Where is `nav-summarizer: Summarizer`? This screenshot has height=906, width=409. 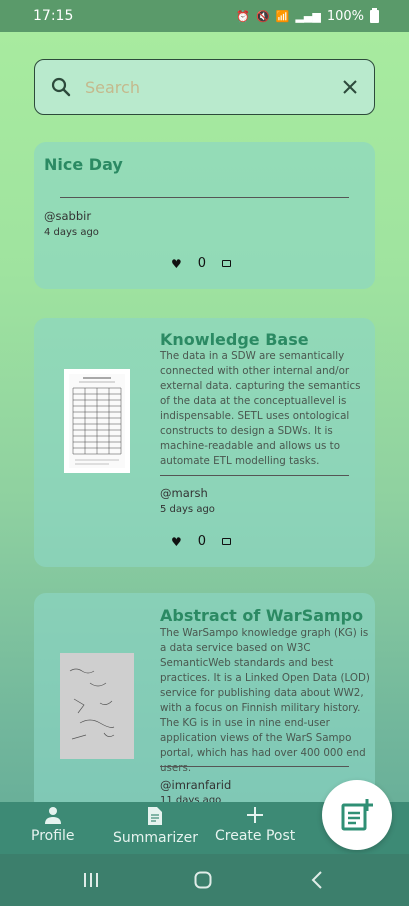 nav-summarizer: Summarizer is located at coordinates (155, 826).